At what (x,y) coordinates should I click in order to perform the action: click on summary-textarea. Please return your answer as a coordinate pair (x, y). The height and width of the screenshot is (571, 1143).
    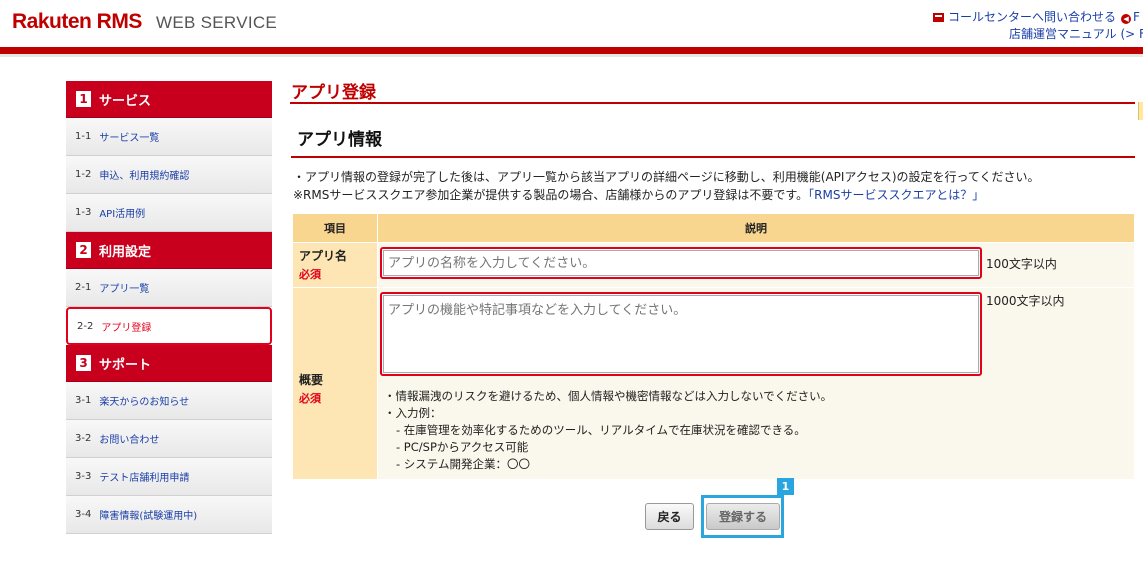
    Looking at the image, I should click on (681, 334).